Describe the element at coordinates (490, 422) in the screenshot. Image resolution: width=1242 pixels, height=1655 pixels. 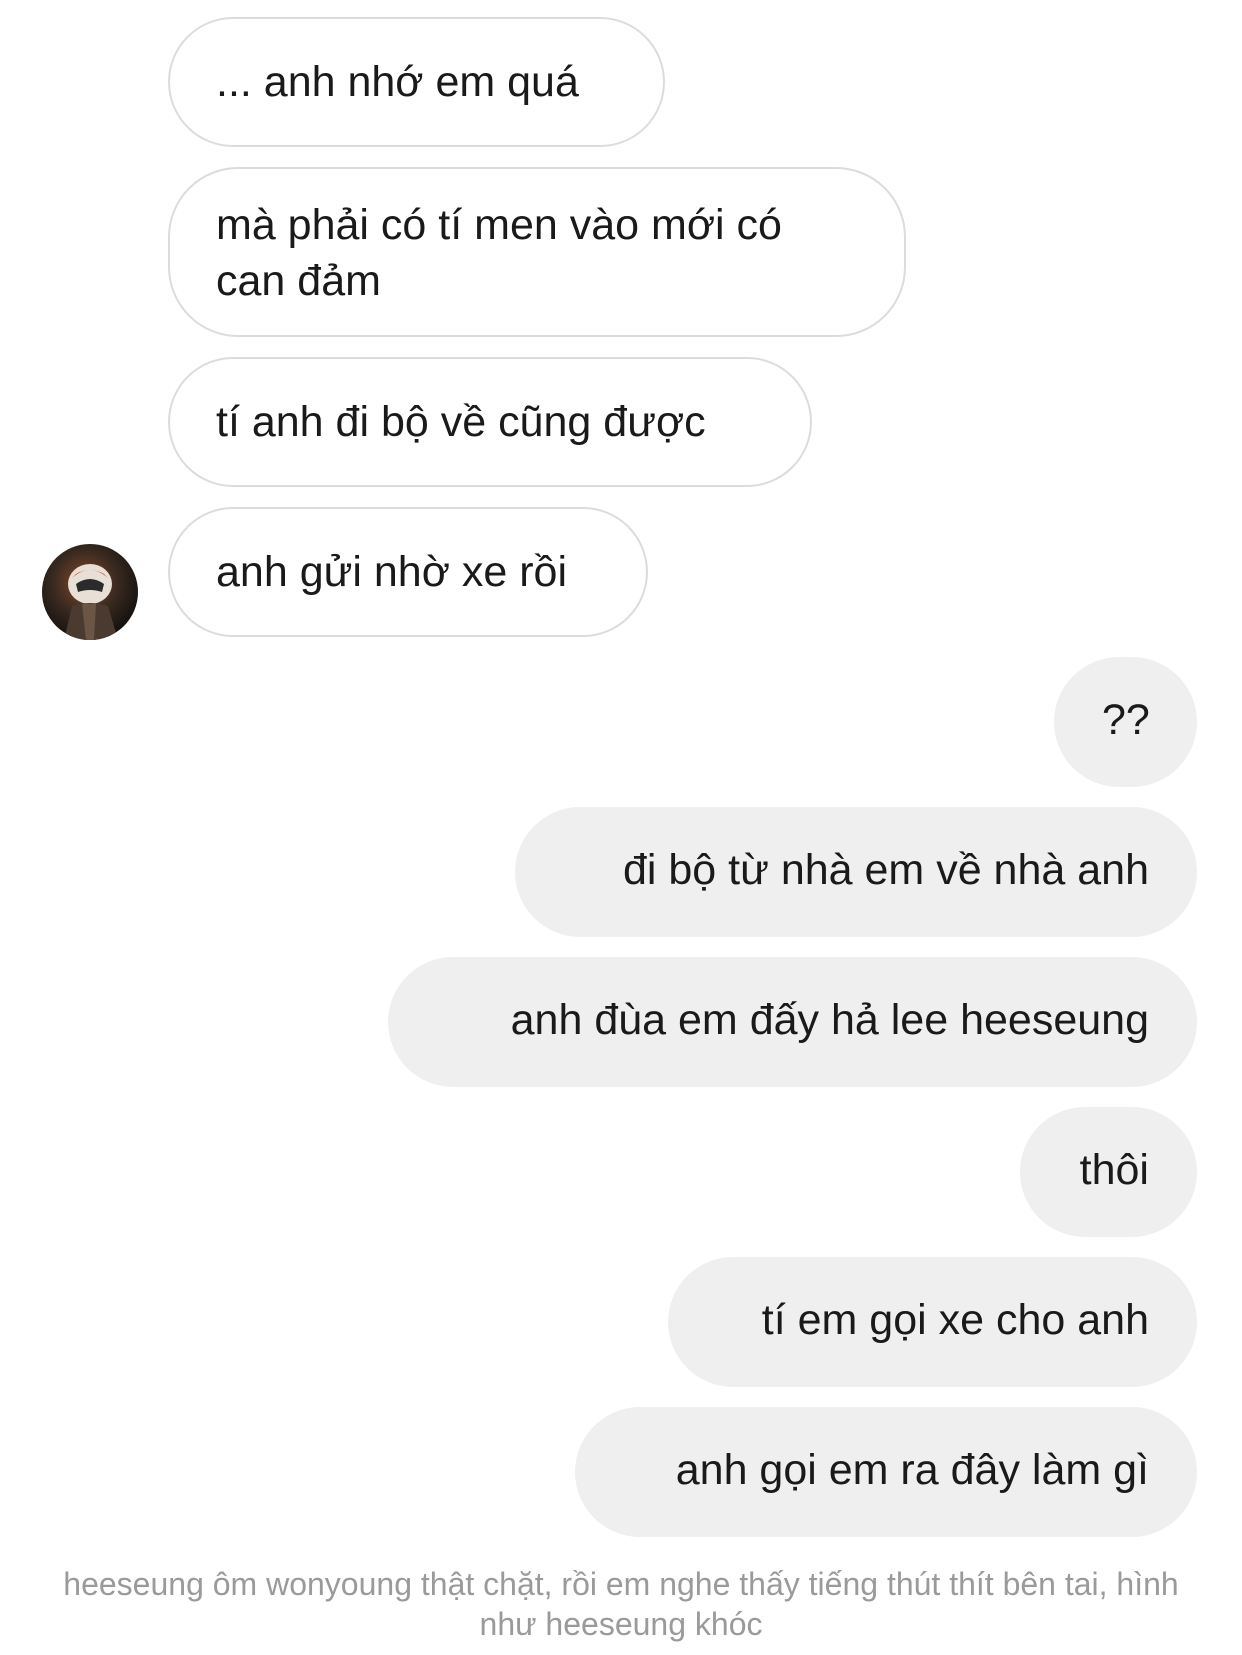
I see `incoming-message: tí anh đi bộ về cũng được` at that location.